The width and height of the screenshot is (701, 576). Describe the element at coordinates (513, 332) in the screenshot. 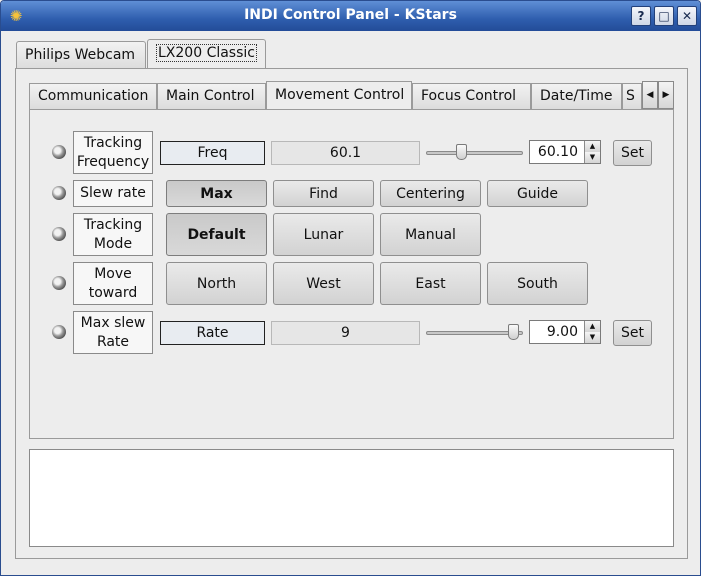

I see `rate-slider-handle` at that location.